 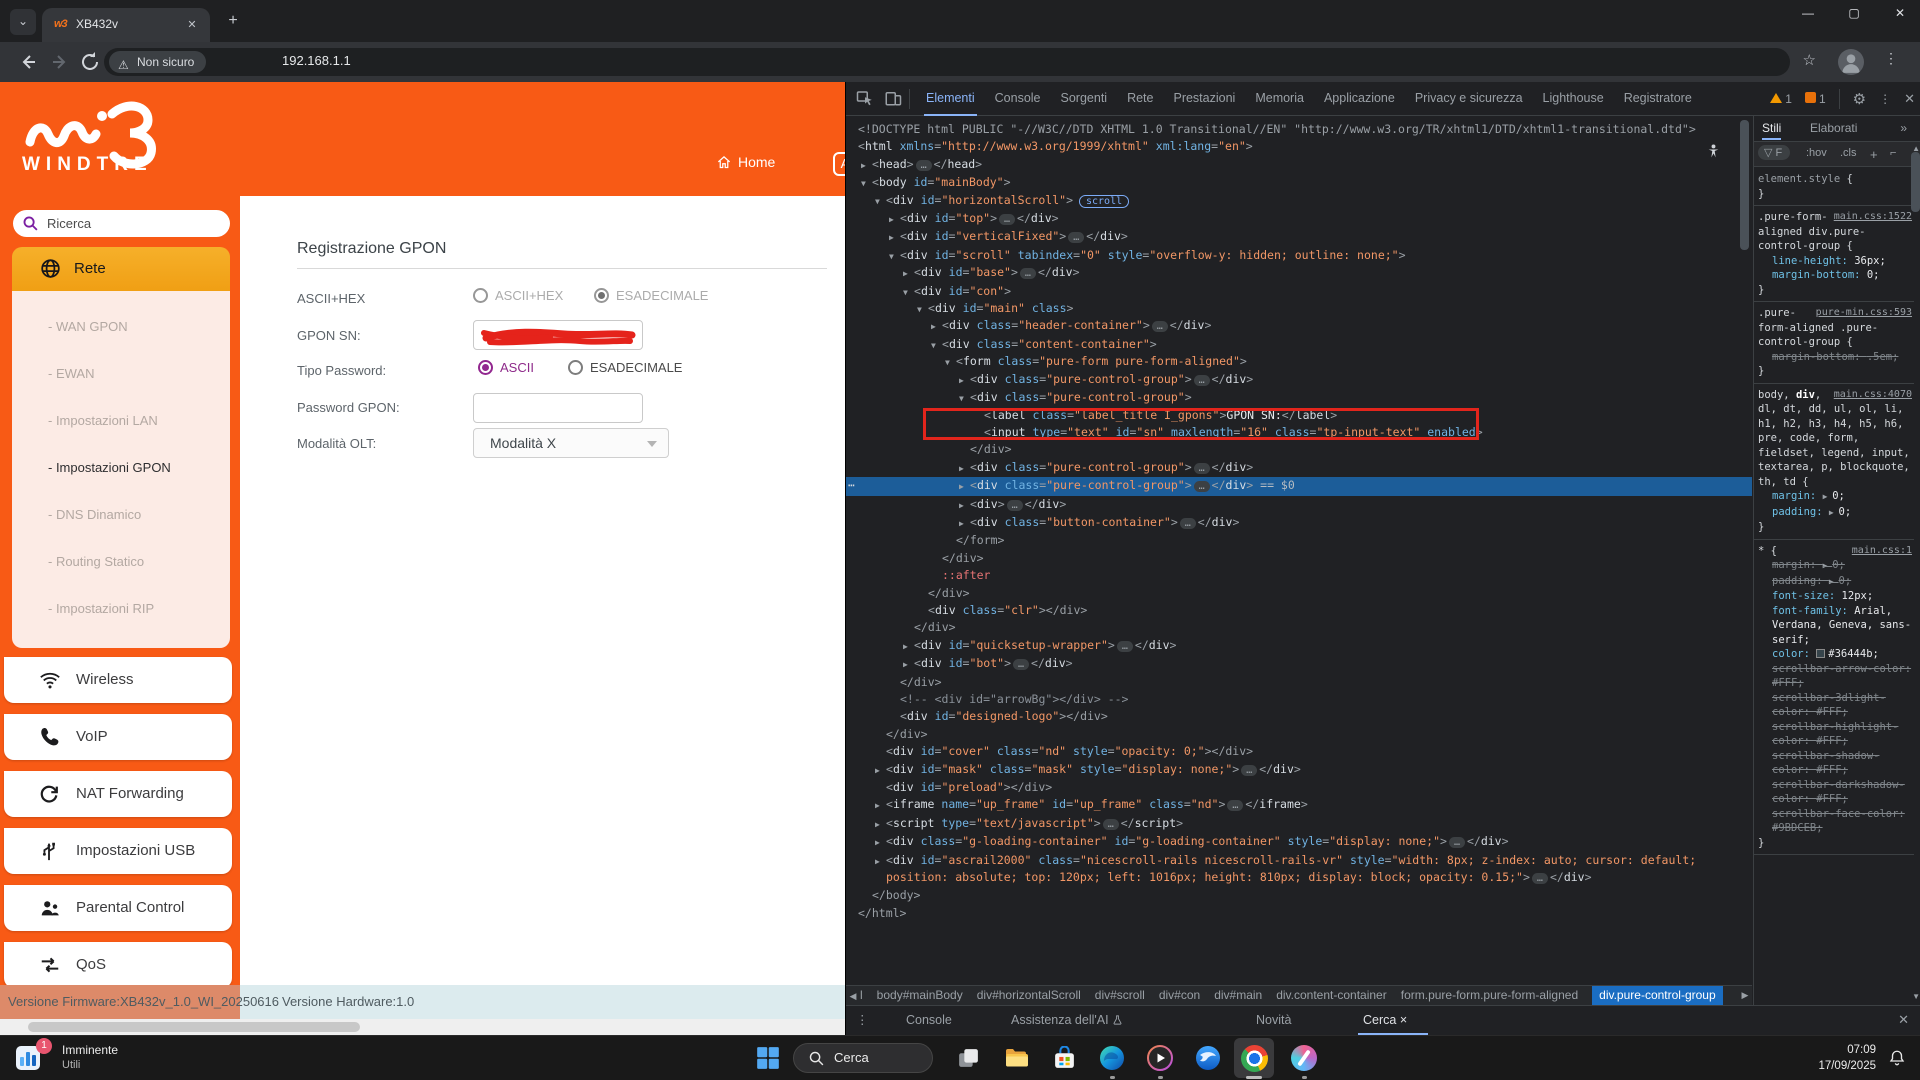 What do you see at coordinates (1885, 99) in the screenshot?
I see `devtools-menu-icon: ⋮` at bounding box center [1885, 99].